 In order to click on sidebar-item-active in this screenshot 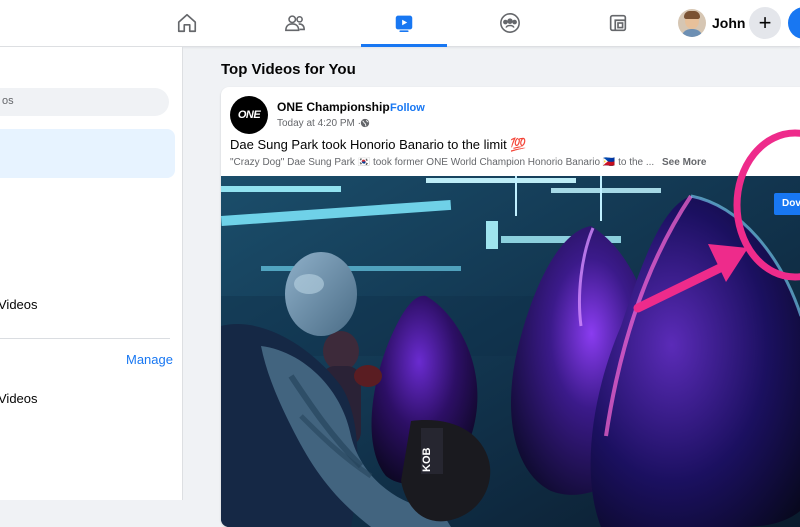, I will do `click(87, 153)`.